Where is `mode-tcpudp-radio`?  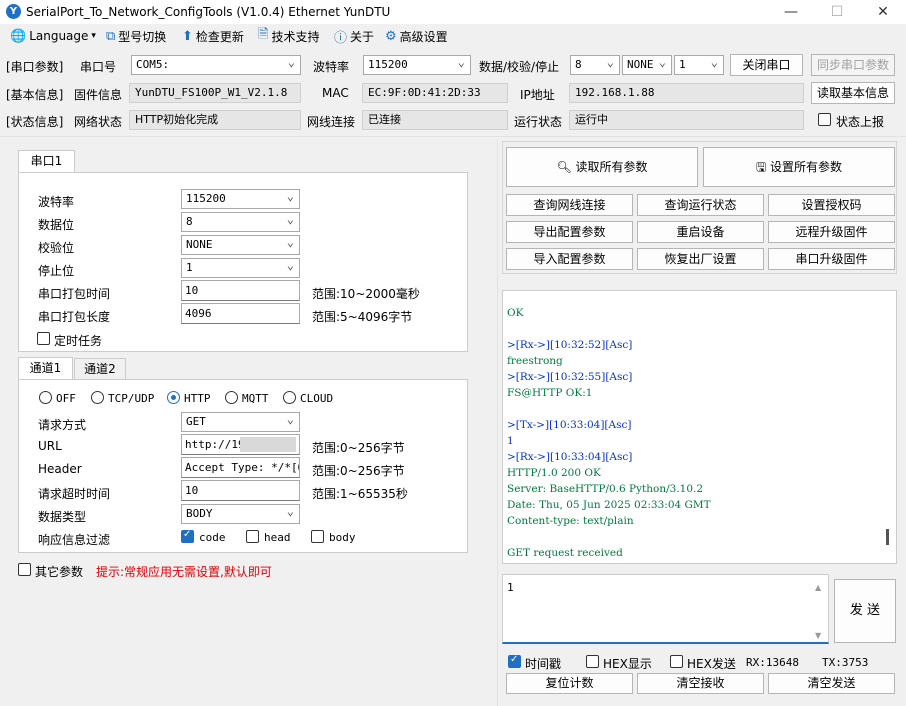 mode-tcpudp-radio is located at coordinates (97, 397).